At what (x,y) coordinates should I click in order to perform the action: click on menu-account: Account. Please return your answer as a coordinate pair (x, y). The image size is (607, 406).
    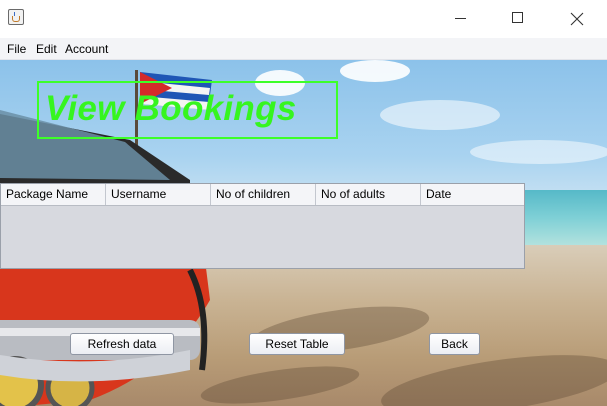
    Looking at the image, I should click on (86, 49).